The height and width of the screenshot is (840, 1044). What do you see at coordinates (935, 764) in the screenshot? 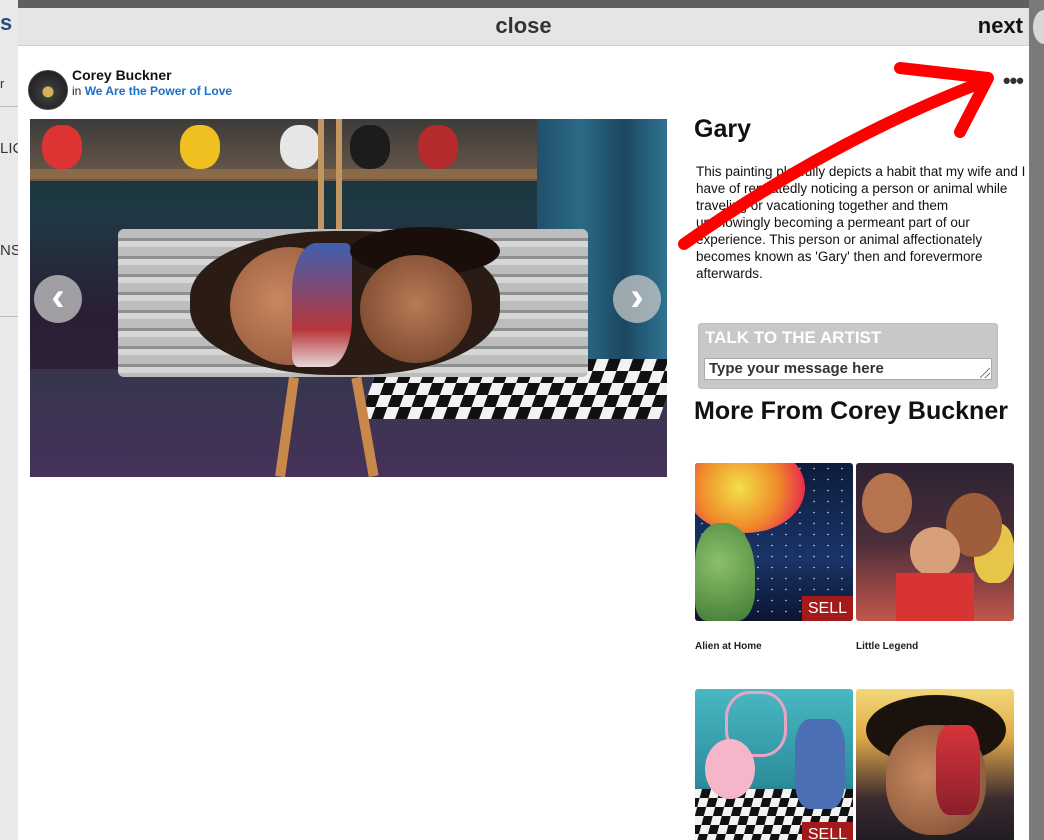
I see `thumbnail-portrait` at bounding box center [935, 764].